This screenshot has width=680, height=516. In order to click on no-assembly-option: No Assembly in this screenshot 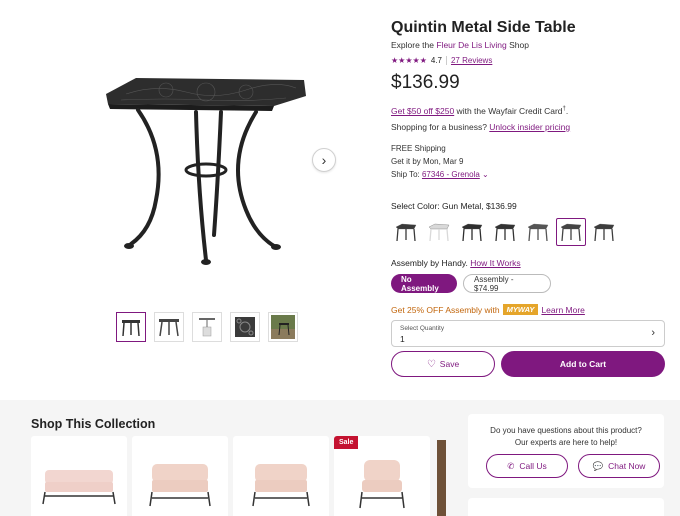, I will do `click(424, 283)`.